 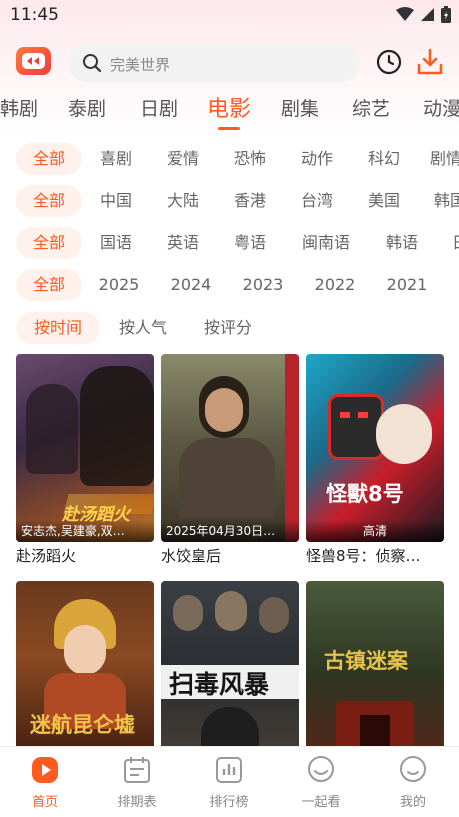 I want to click on tab-watch-together: 一起看, so click(x=321, y=782).